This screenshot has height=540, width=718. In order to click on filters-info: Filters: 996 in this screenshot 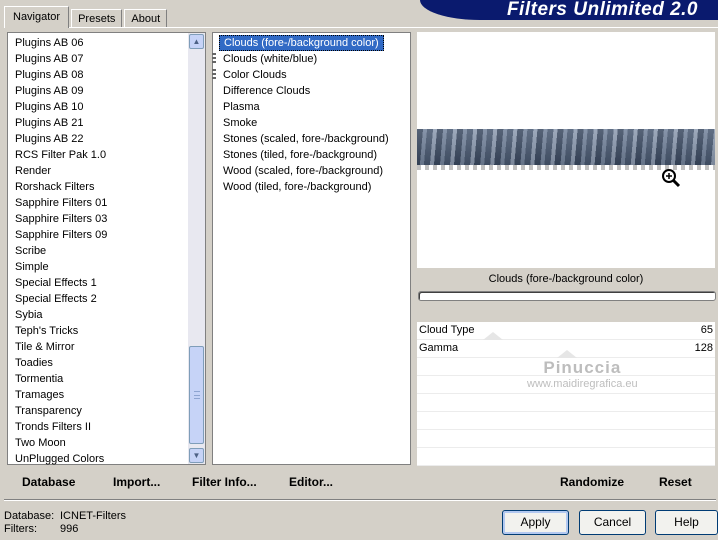, I will do `click(41, 529)`.